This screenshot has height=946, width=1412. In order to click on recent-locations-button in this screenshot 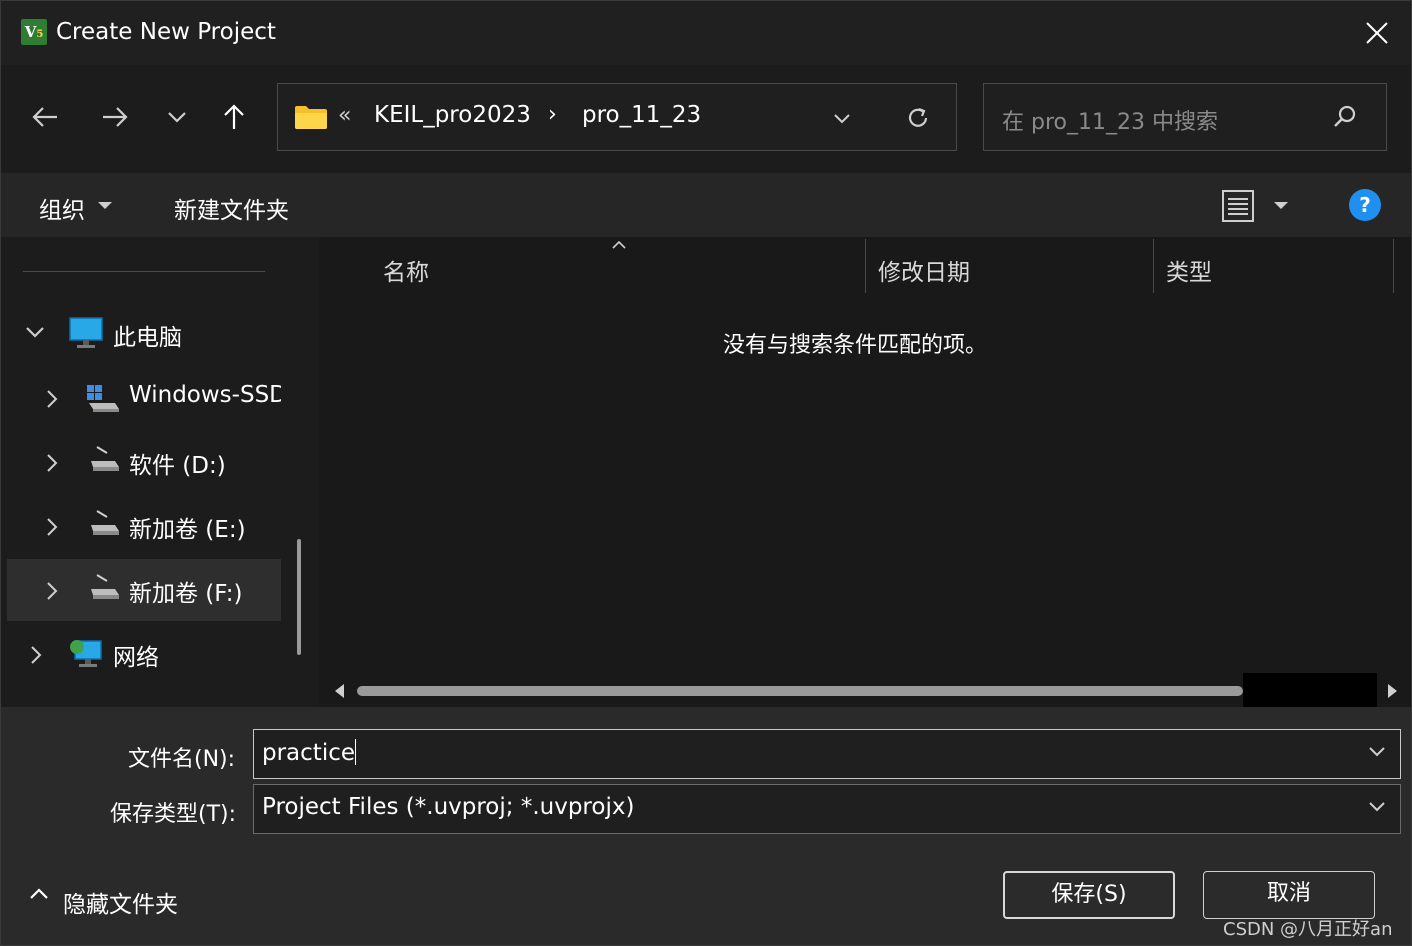, I will do `click(177, 117)`.